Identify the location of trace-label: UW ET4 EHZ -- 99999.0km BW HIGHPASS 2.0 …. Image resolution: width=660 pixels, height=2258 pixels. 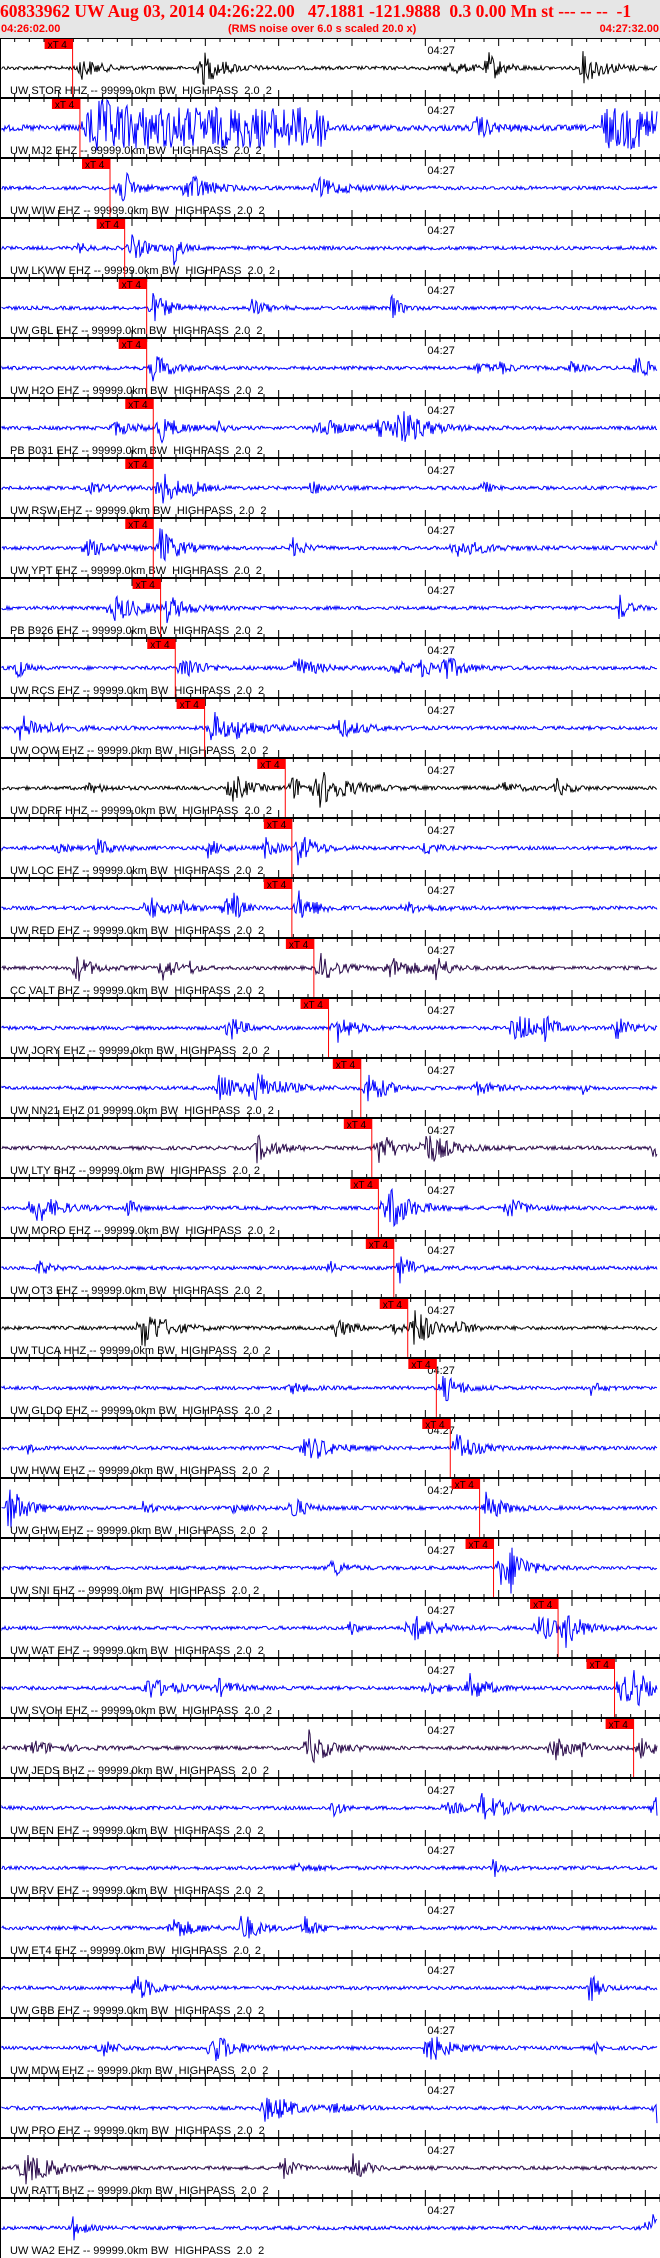
(135, 1951).